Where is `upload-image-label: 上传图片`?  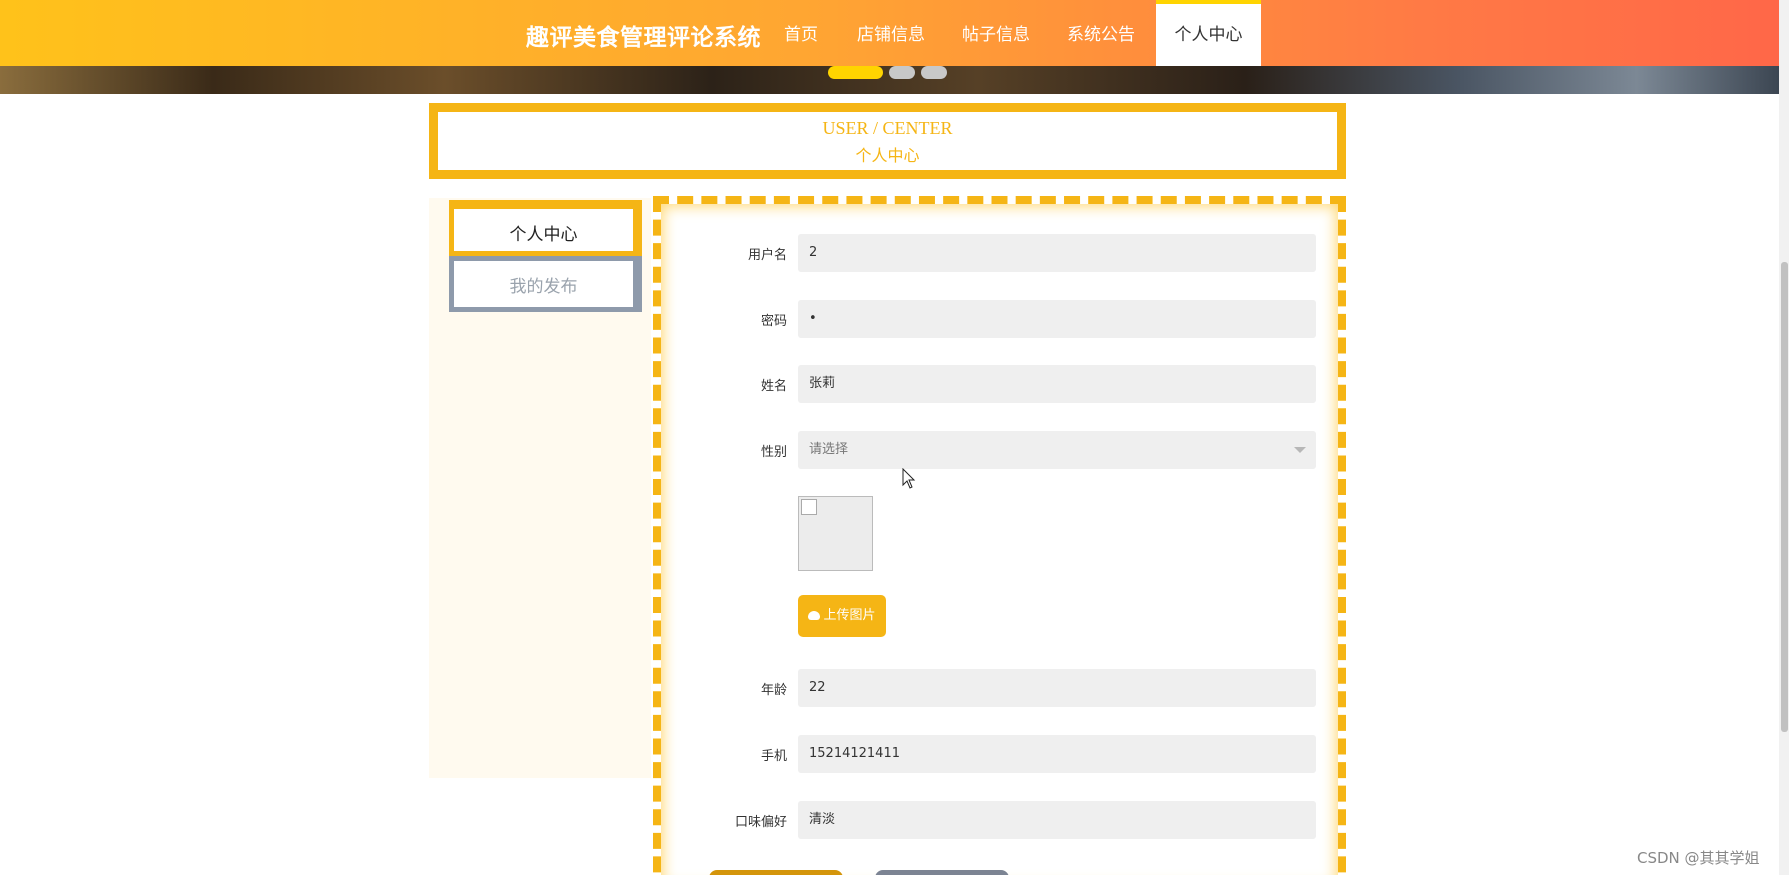
upload-image-label: 上传图片 is located at coordinates (849, 615).